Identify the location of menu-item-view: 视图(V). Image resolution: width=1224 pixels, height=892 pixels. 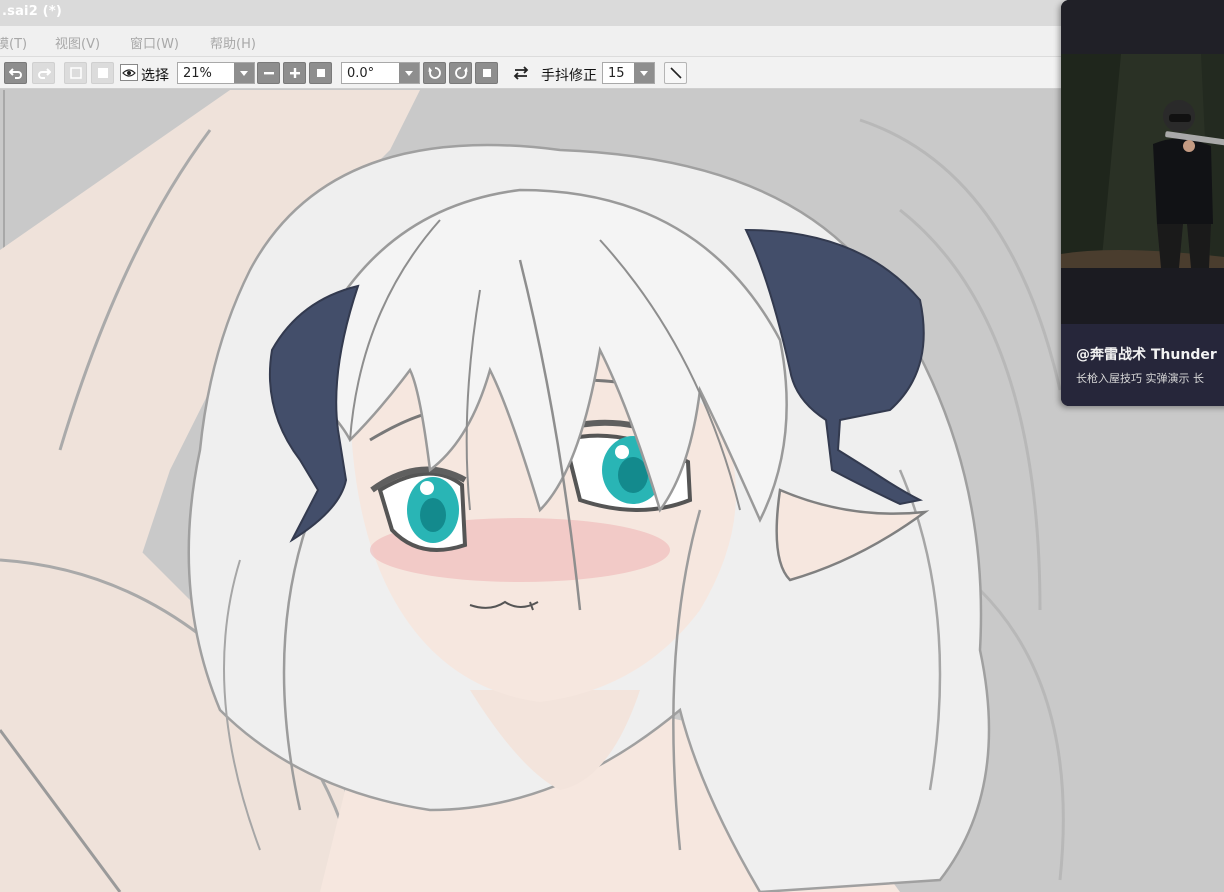
(77, 42).